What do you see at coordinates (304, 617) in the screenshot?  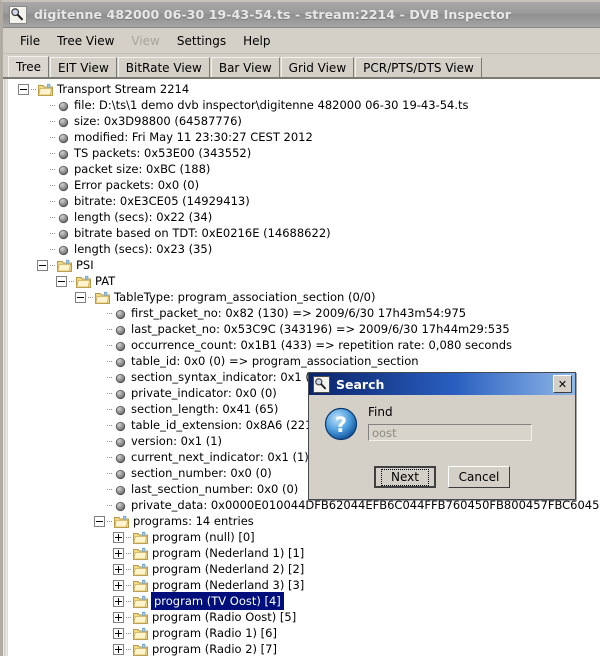 I see `tree-node-folder: program (Radio Oost) [5]` at bounding box center [304, 617].